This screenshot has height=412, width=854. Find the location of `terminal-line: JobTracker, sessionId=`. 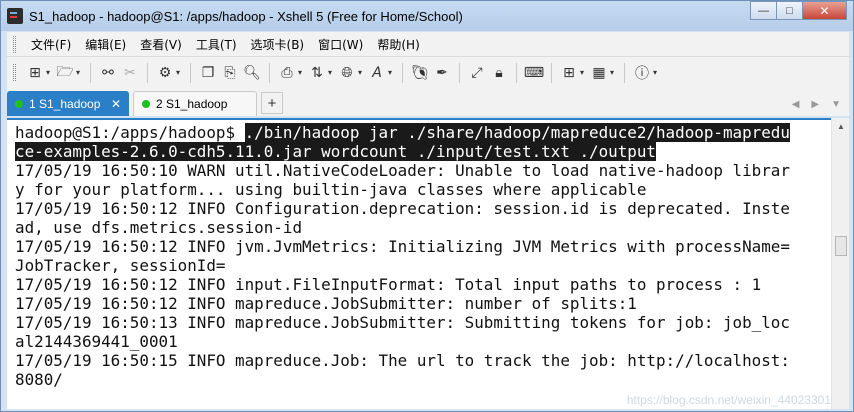

terminal-line: JobTracker, sessionId= is located at coordinates (120, 265).